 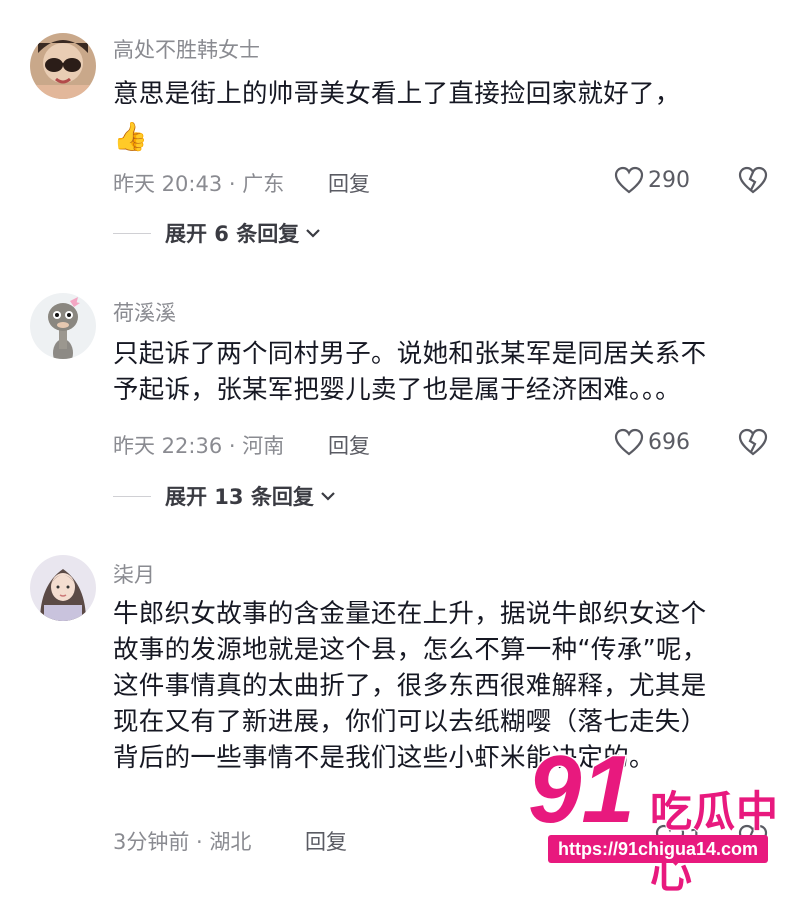 I want to click on thumbs-up-icon: 👍, so click(x=130, y=136).